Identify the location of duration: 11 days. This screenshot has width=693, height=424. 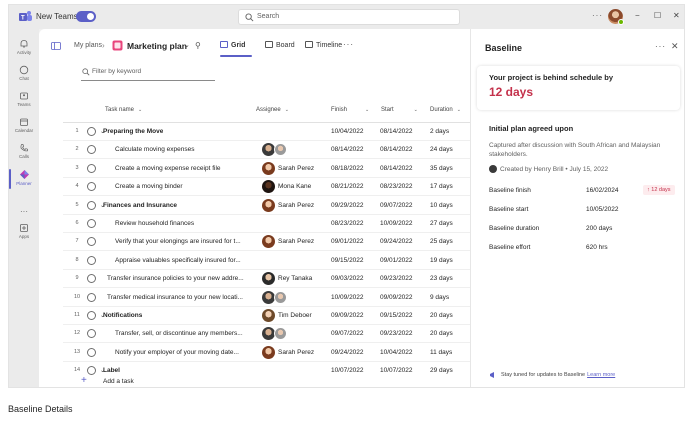
(441, 352).